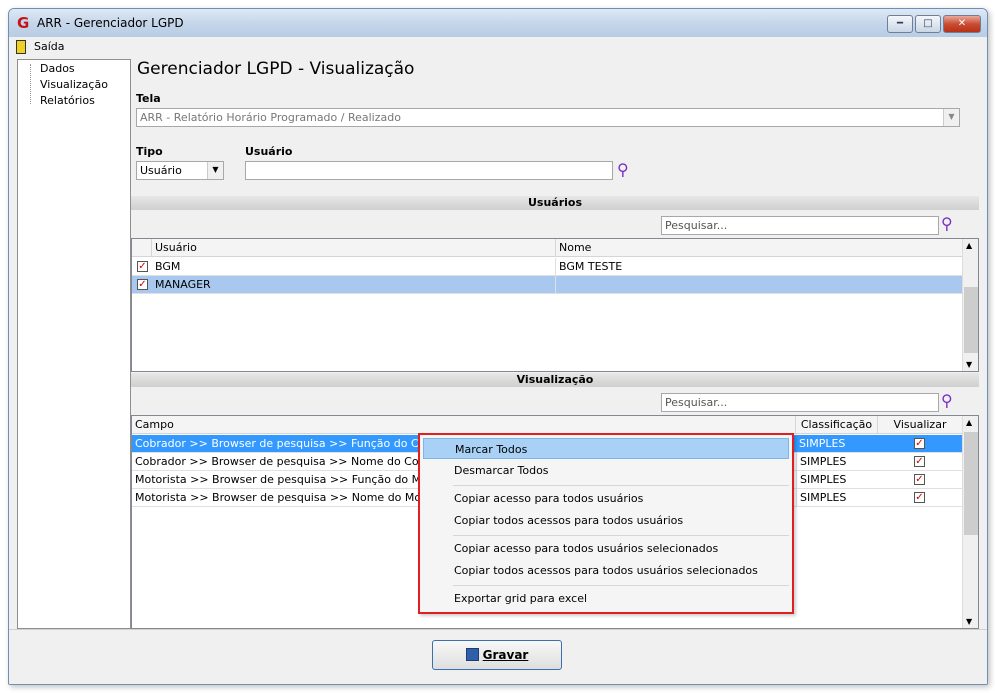 This screenshot has height=693, width=995. Describe the element at coordinates (161, 170) in the screenshot. I see `tipo-value: Usuário` at that location.